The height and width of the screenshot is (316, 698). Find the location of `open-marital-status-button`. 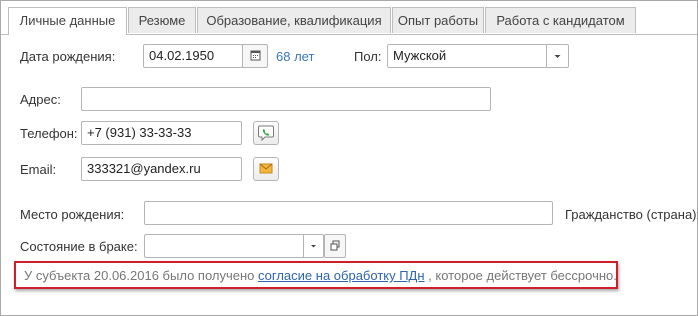

open-marital-status-button is located at coordinates (335, 246).